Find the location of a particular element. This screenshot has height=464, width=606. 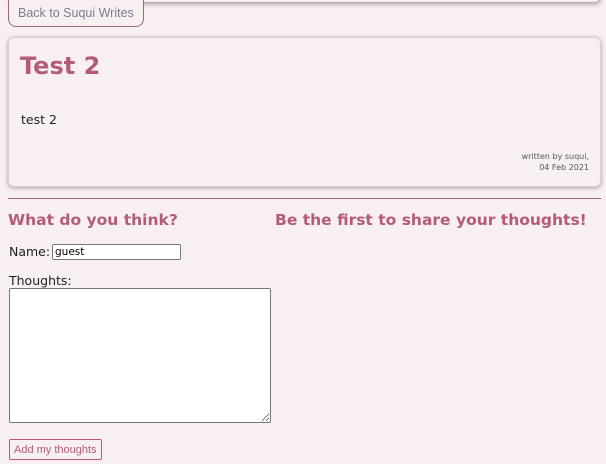

thoughts-textarea is located at coordinates (140, 355).